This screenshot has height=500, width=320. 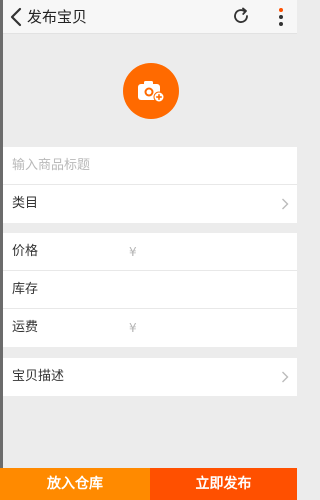 What do you see at coordinates (223, 484) in the screenshot?
I see `publish-now-button: 立即发布` at bounding box center [223, 484].